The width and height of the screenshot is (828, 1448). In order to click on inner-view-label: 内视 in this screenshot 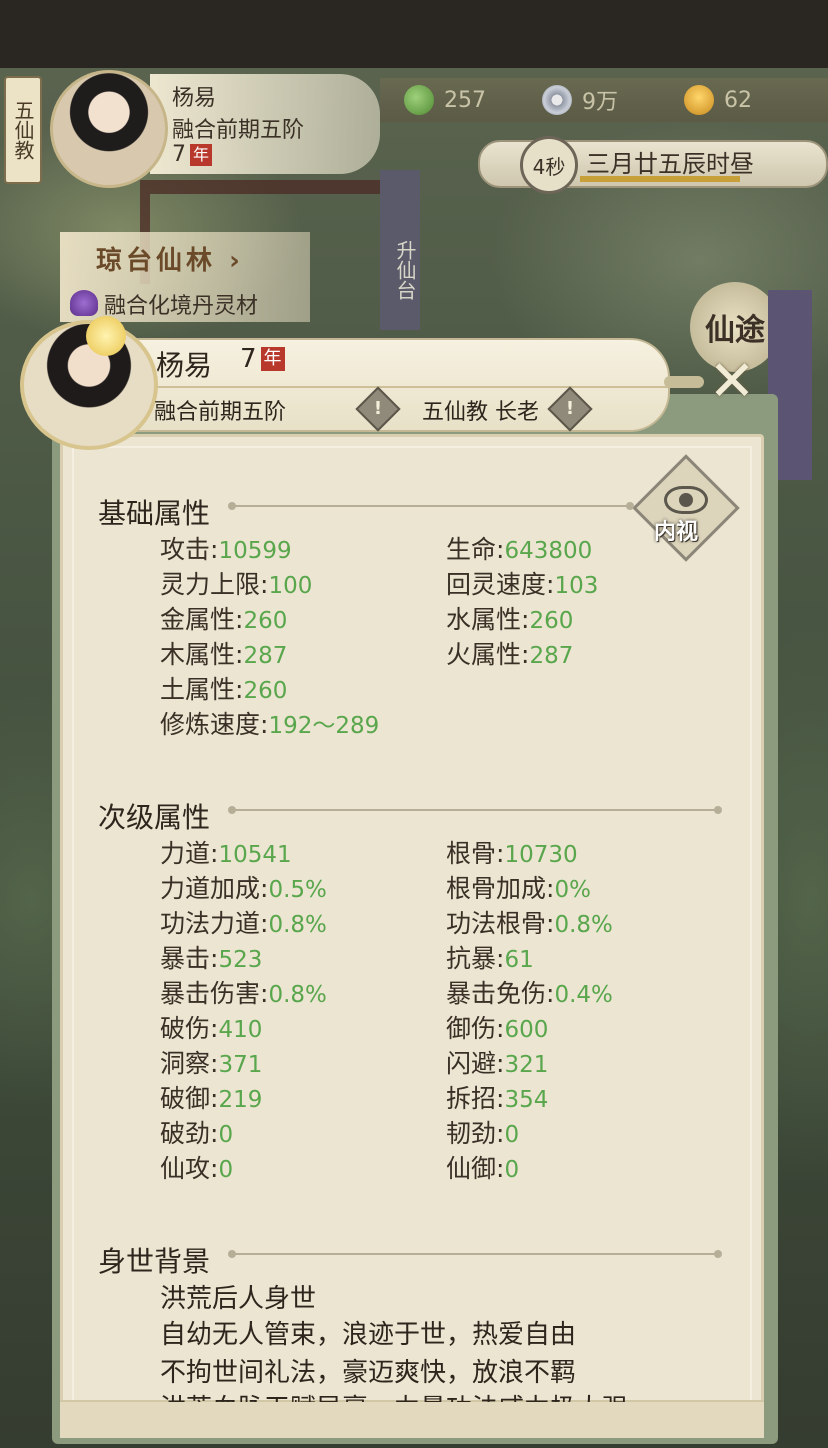, I will do `click(676, 532)`.